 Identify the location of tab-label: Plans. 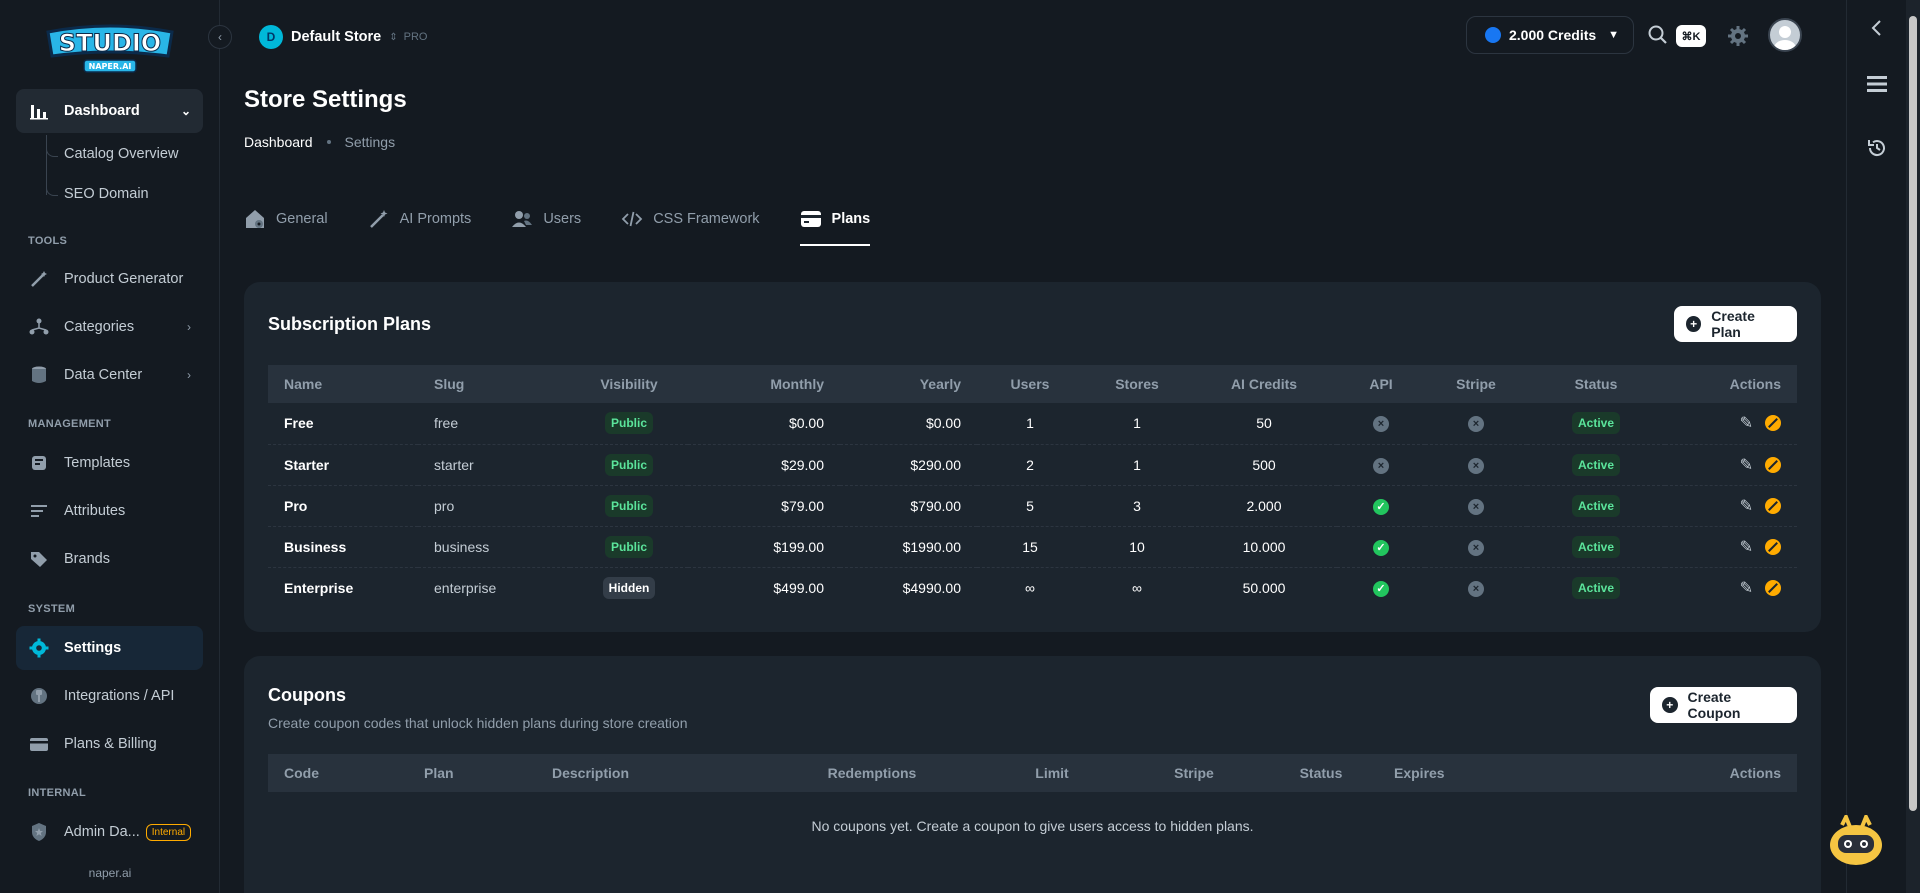
(851, 219).